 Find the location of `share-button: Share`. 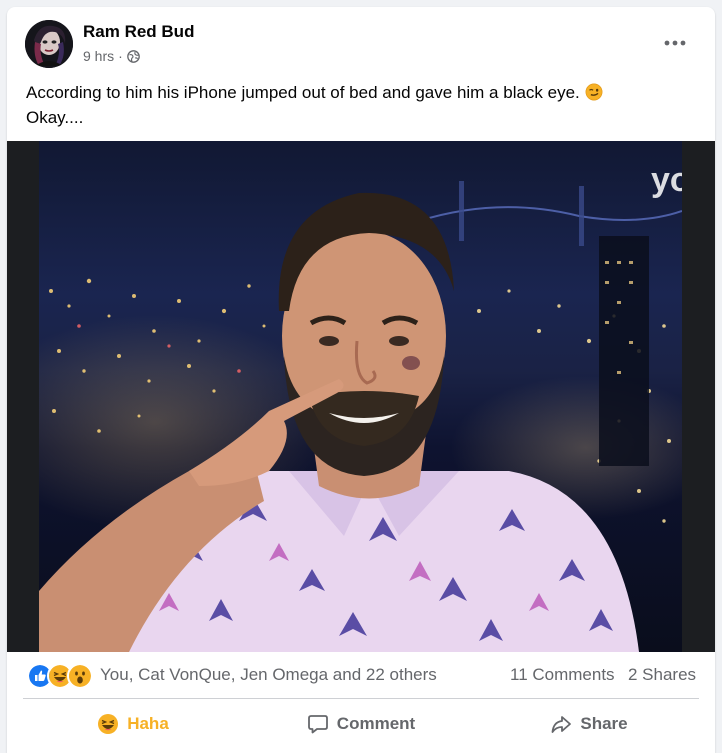

share-button: Share is located at coordinates (589, 724).